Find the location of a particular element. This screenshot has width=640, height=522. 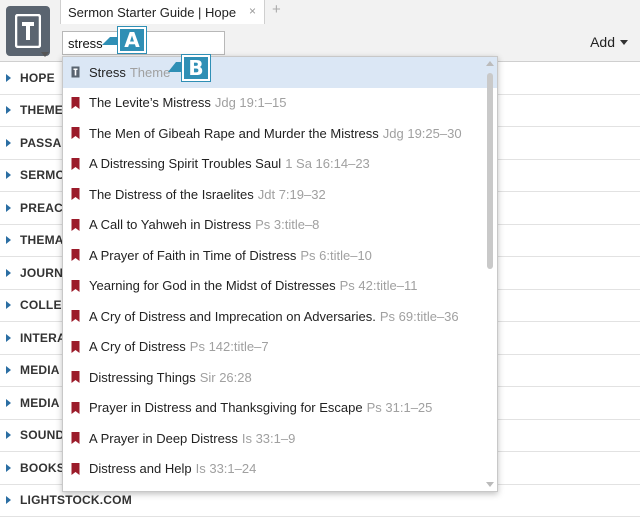

suggestion-item: A Call to Yahweh in Distress Ps 3:title–8 is located at coordinates (280, 225).